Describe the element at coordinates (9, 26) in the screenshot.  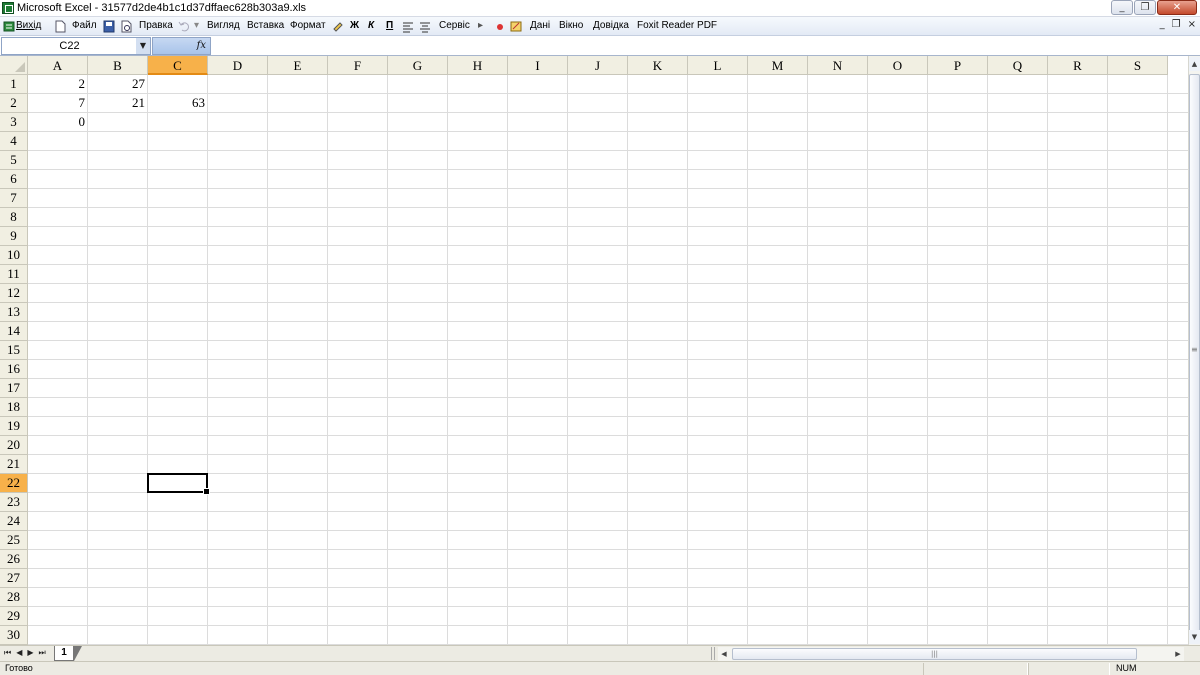
I see `exit-icon` at that location.